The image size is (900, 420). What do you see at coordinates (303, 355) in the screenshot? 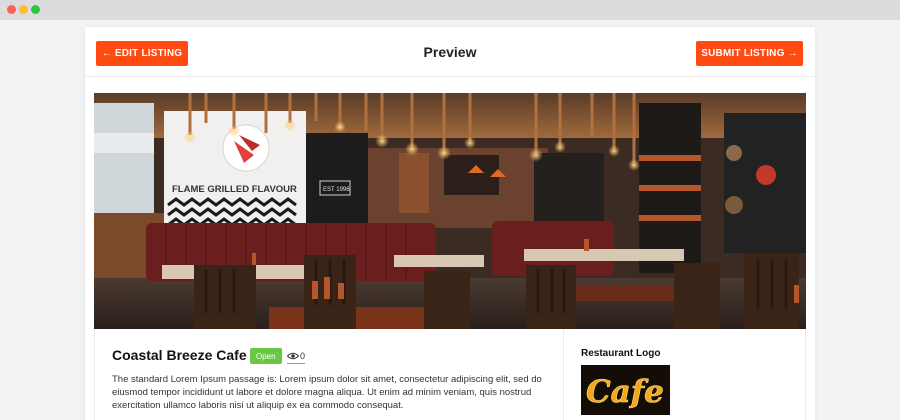
I see `view-count-value: 0` at bounding box center [303, 355].